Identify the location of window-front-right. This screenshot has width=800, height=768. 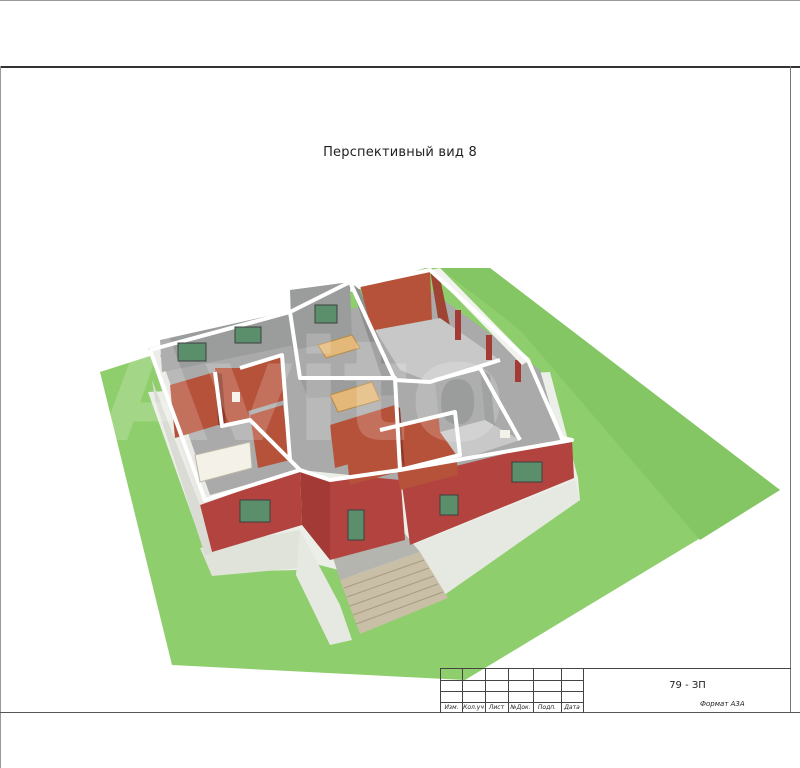
(449, 505).